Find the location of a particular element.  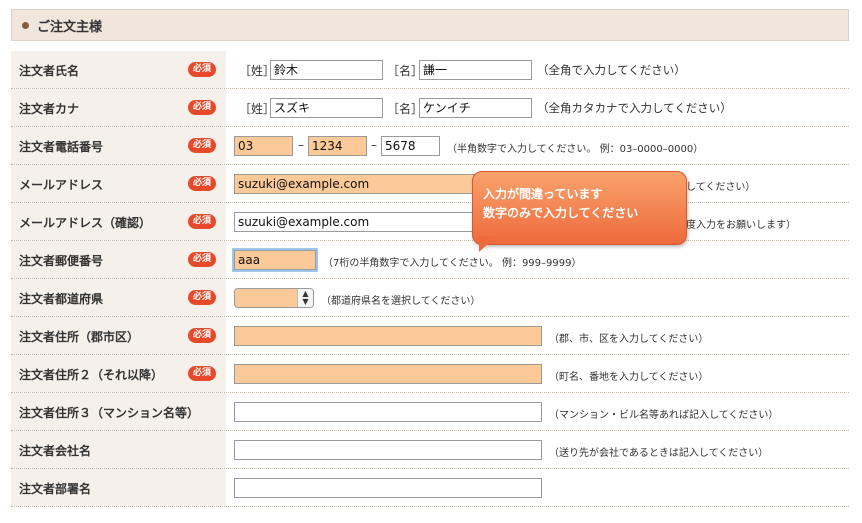

company-label: 注文者会社名 is located at coordinates (55, 451).